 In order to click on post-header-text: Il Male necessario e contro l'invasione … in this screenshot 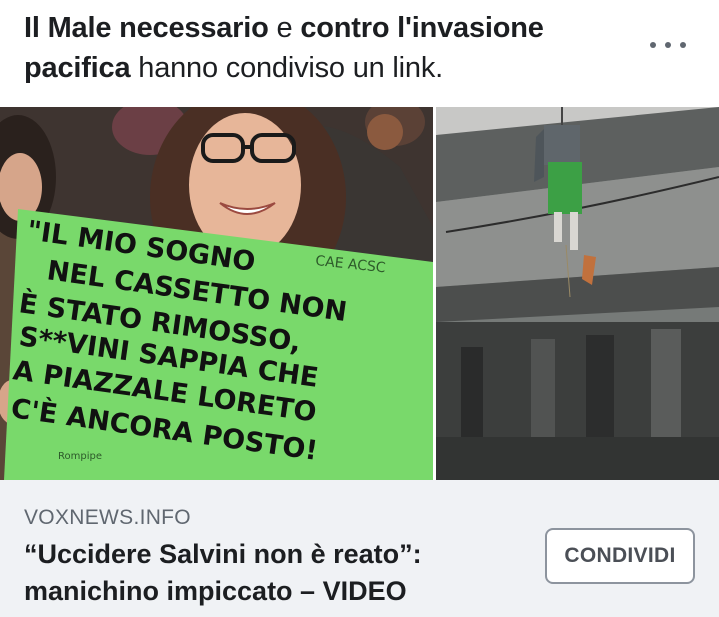, I will do `click(324, 48)`.